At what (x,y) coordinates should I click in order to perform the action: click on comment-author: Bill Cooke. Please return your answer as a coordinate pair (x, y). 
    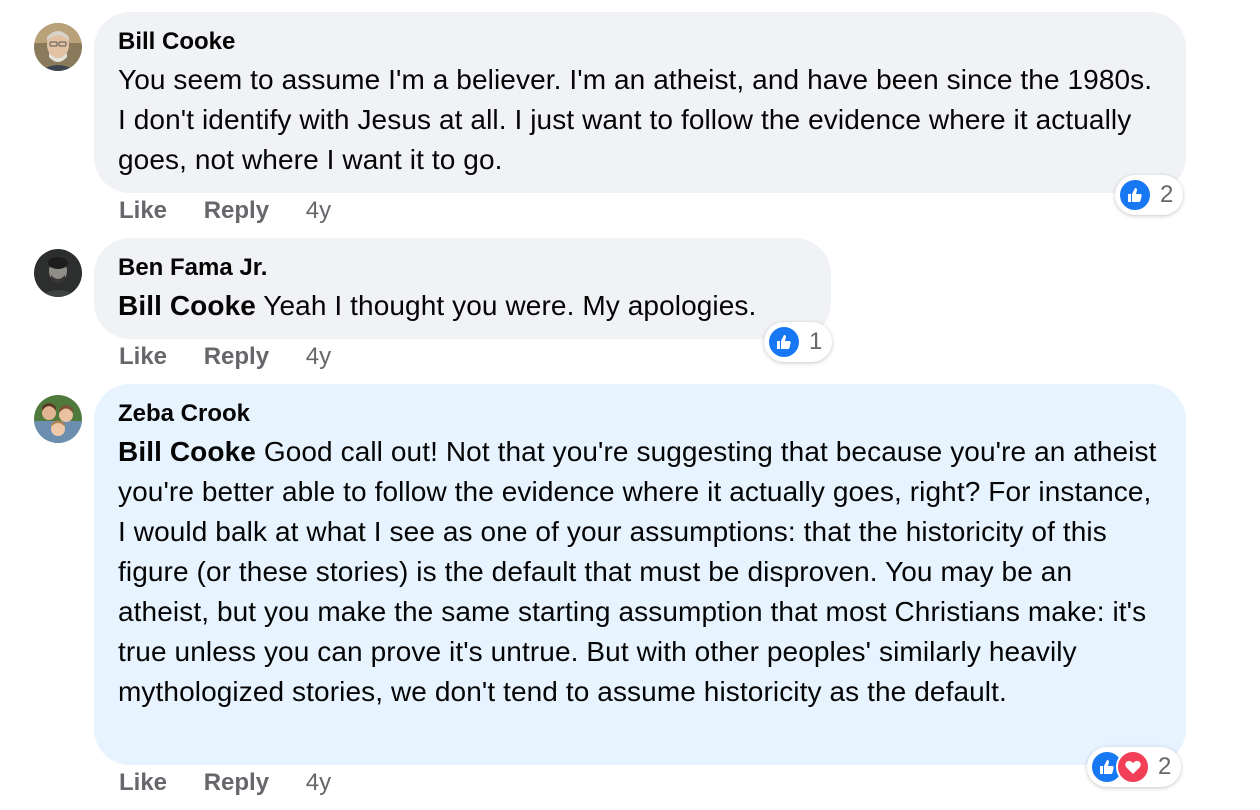
    Looking at the image, I should click on (640, 42).